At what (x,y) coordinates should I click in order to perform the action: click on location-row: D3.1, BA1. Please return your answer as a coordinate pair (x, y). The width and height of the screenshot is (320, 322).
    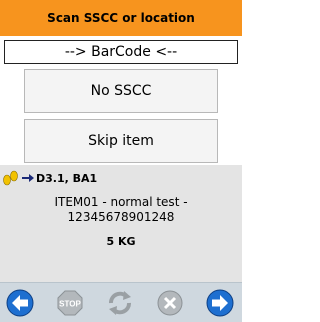
    Looking at the image, I should click on (49, 178).